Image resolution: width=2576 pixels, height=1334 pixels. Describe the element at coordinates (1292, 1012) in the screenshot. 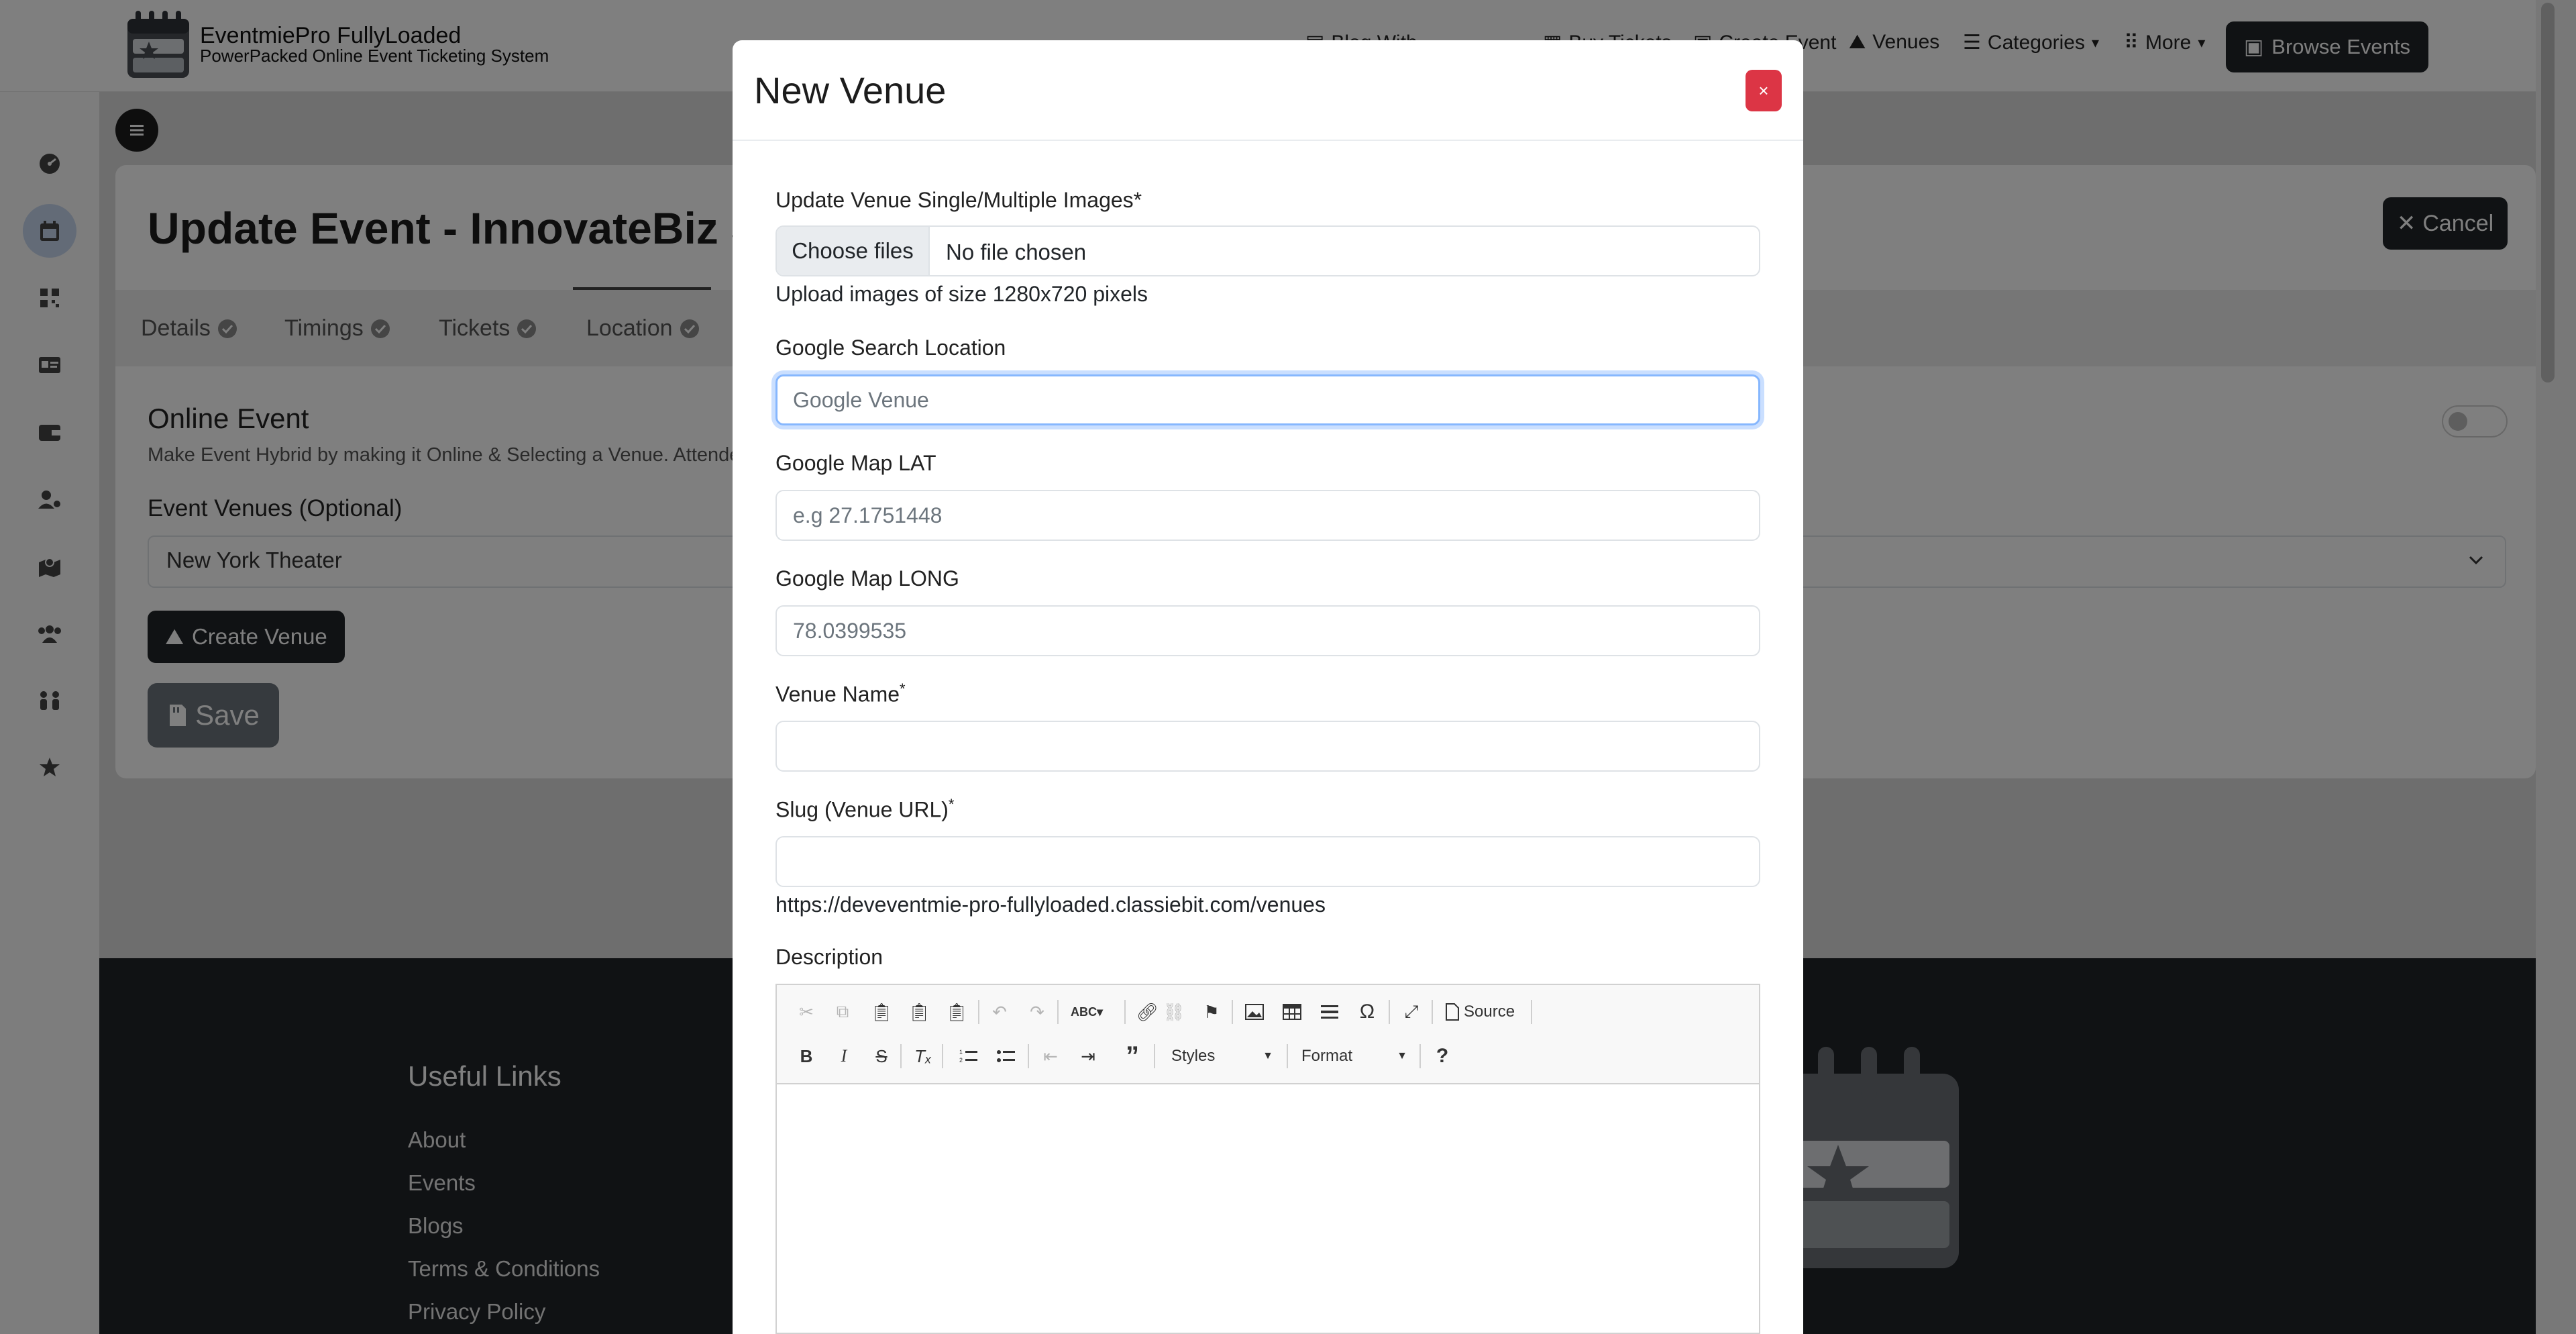

I see `table-icon` at that location.